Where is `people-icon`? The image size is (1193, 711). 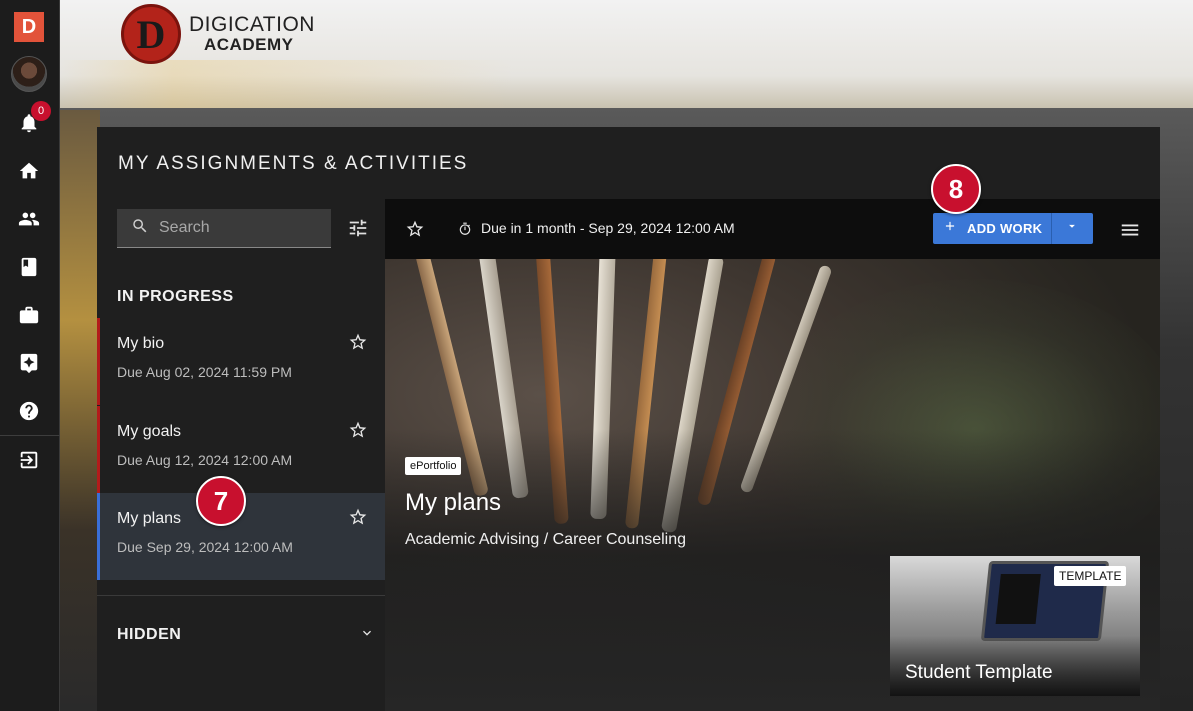 people-icon is located at coordinates (29, 219).